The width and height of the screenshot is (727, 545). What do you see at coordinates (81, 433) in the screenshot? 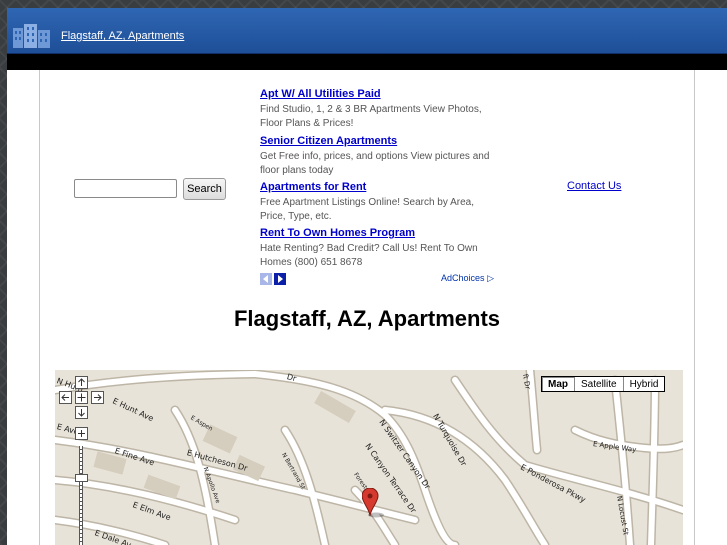
I see `zoom-in-icon` at bounding box center [81, 433].